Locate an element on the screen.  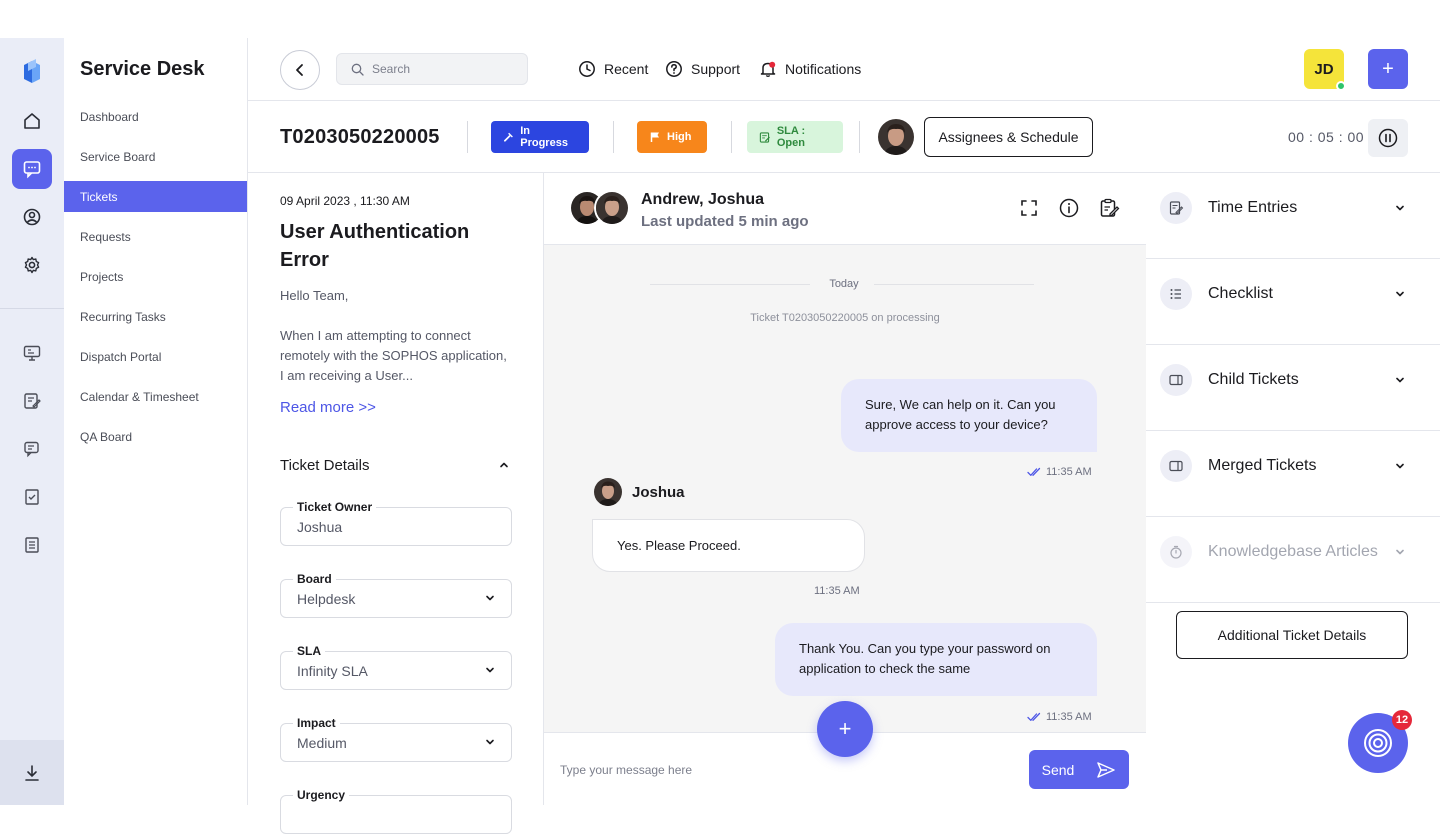
field-value: Infinity SLA is located at coordinates (332, 671).